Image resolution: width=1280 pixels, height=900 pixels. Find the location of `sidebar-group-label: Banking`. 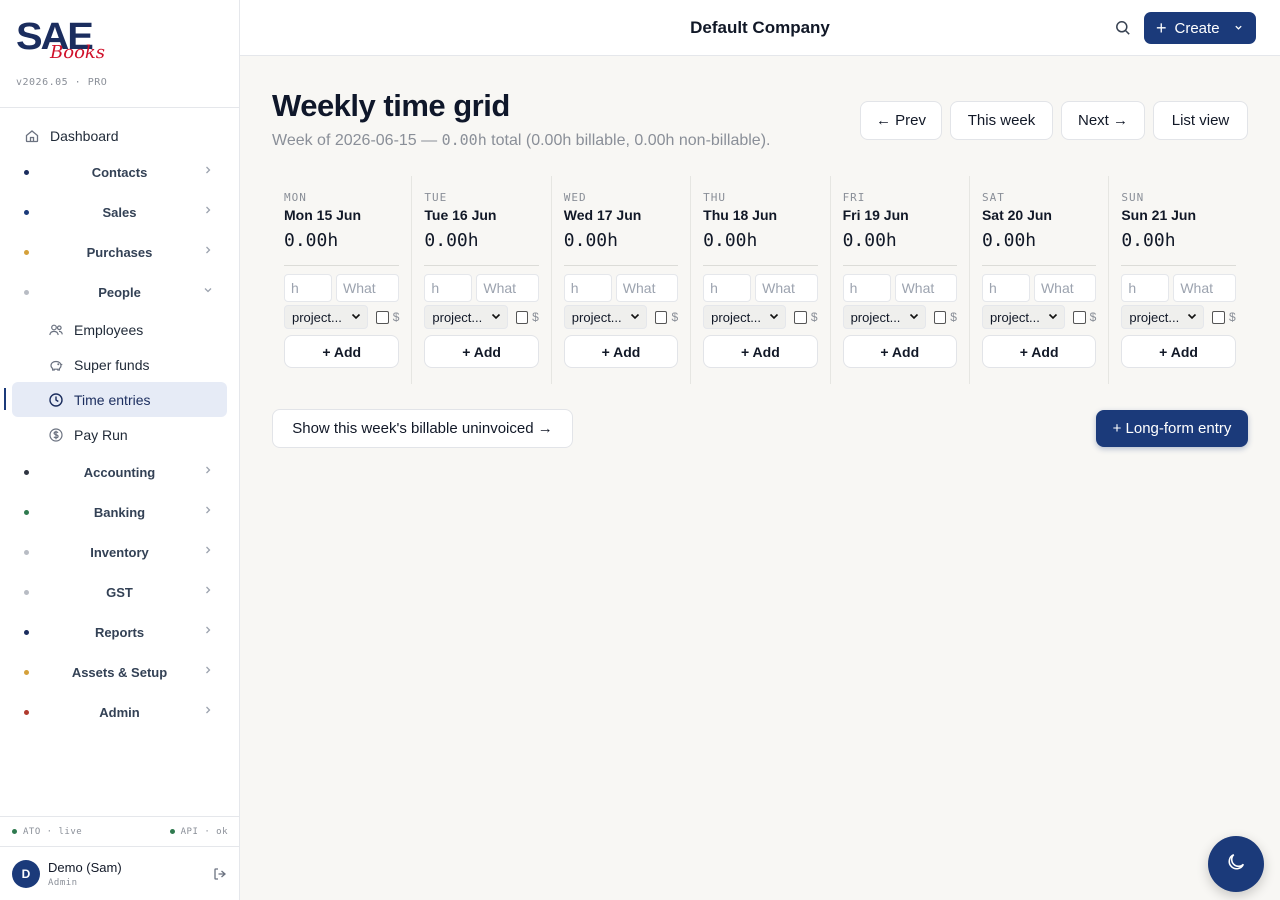

sidebar-group-label: Banking is located at coordinates (119, 512).